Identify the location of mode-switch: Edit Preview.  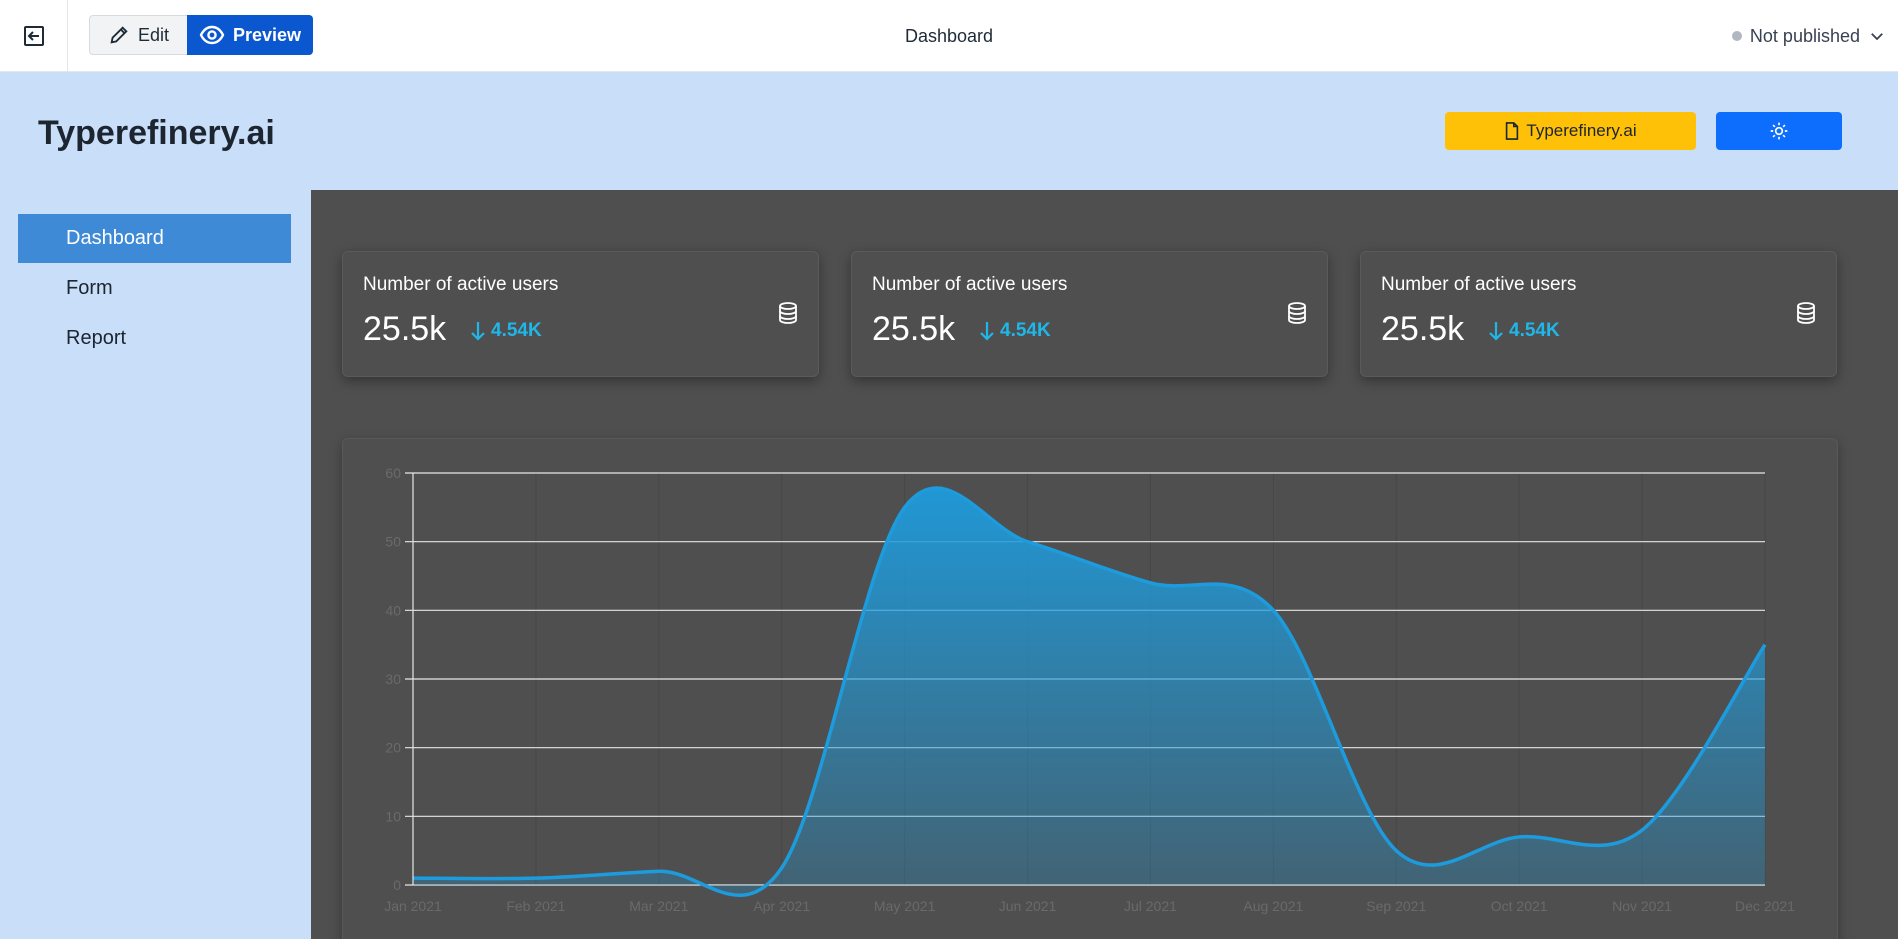
(201, 35).